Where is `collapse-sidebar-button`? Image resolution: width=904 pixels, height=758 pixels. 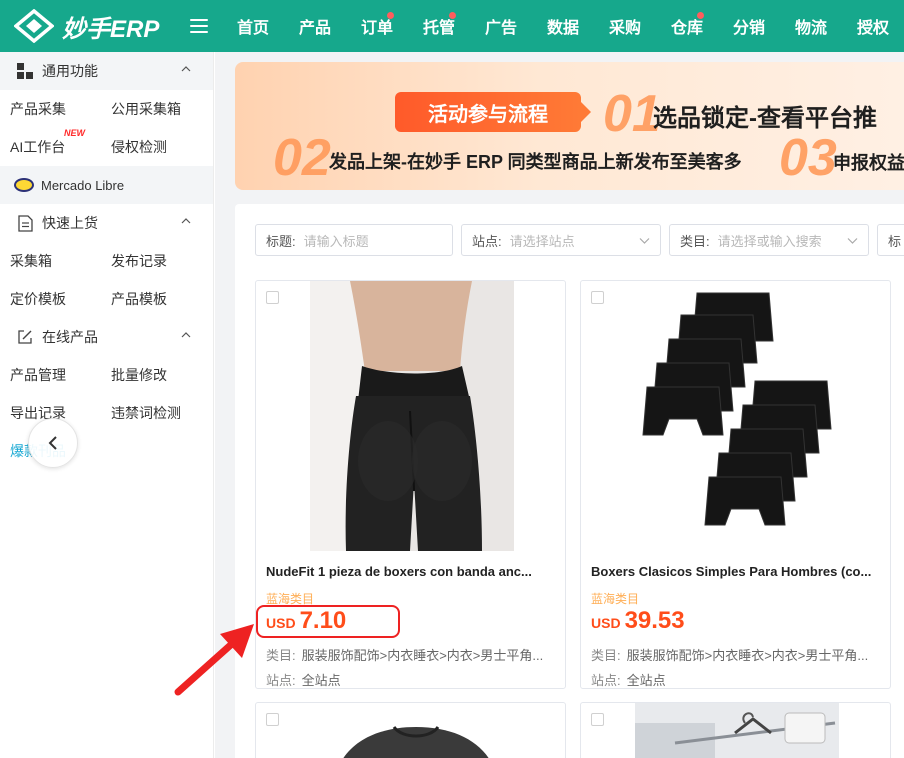
collapse-sidebar-button is located at coordinates (53, 443).